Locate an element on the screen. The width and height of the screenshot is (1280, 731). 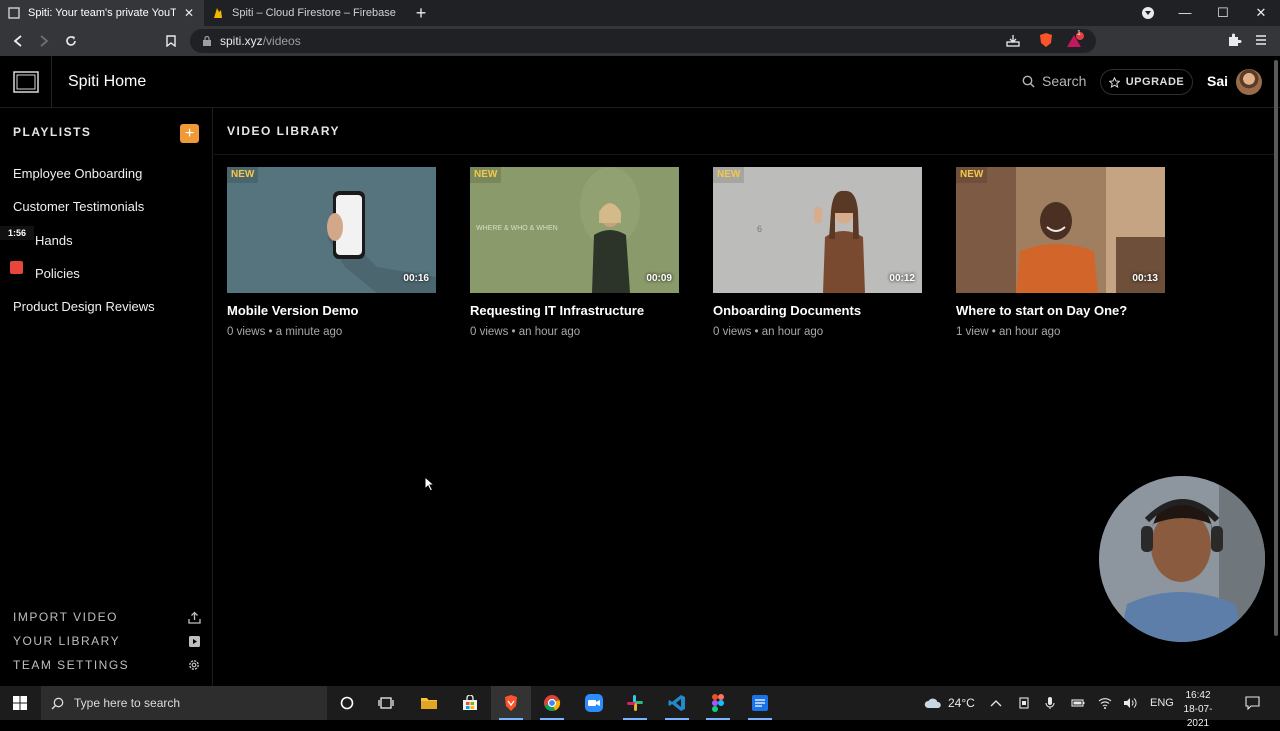
battery-icon is located at coordinates (1078, 703).